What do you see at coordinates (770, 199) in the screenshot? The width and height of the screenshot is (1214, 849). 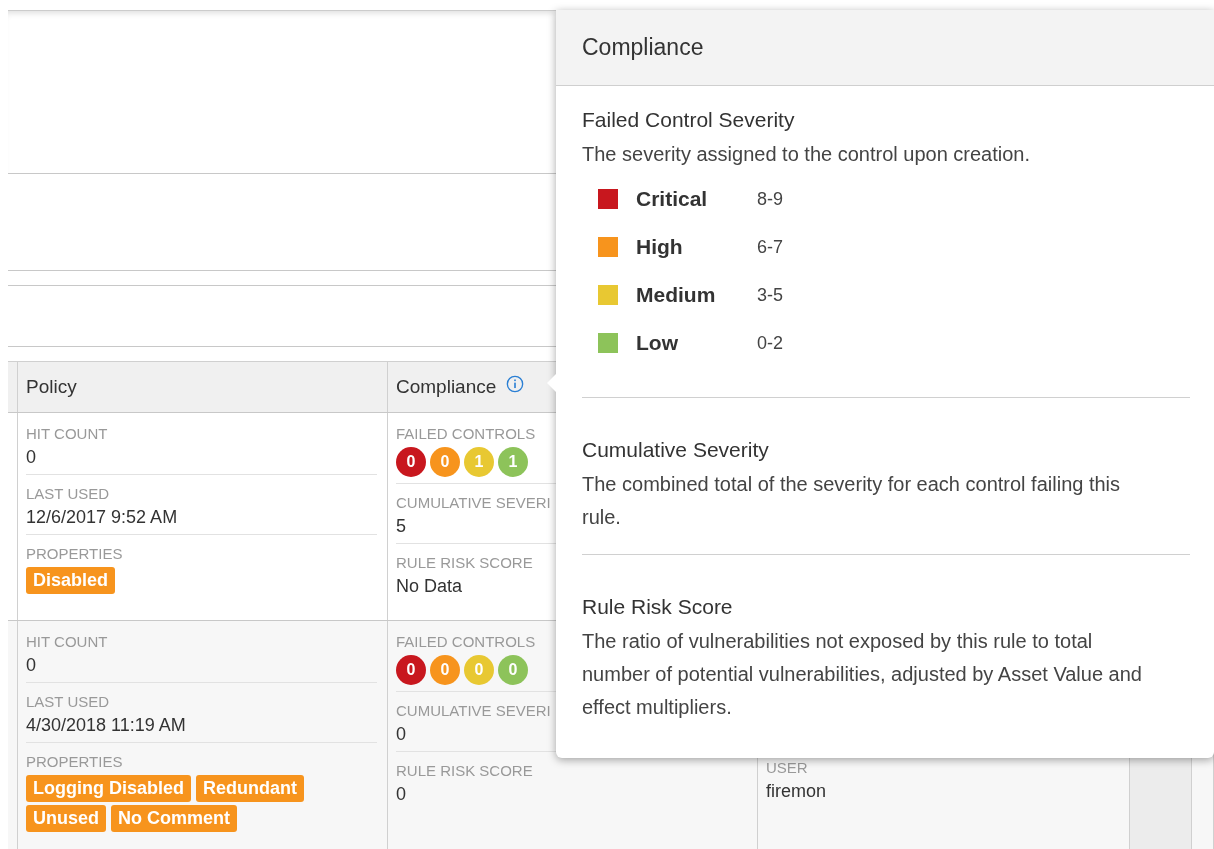 I see `severity-range: 8-9` at bounding box center [770, 199].